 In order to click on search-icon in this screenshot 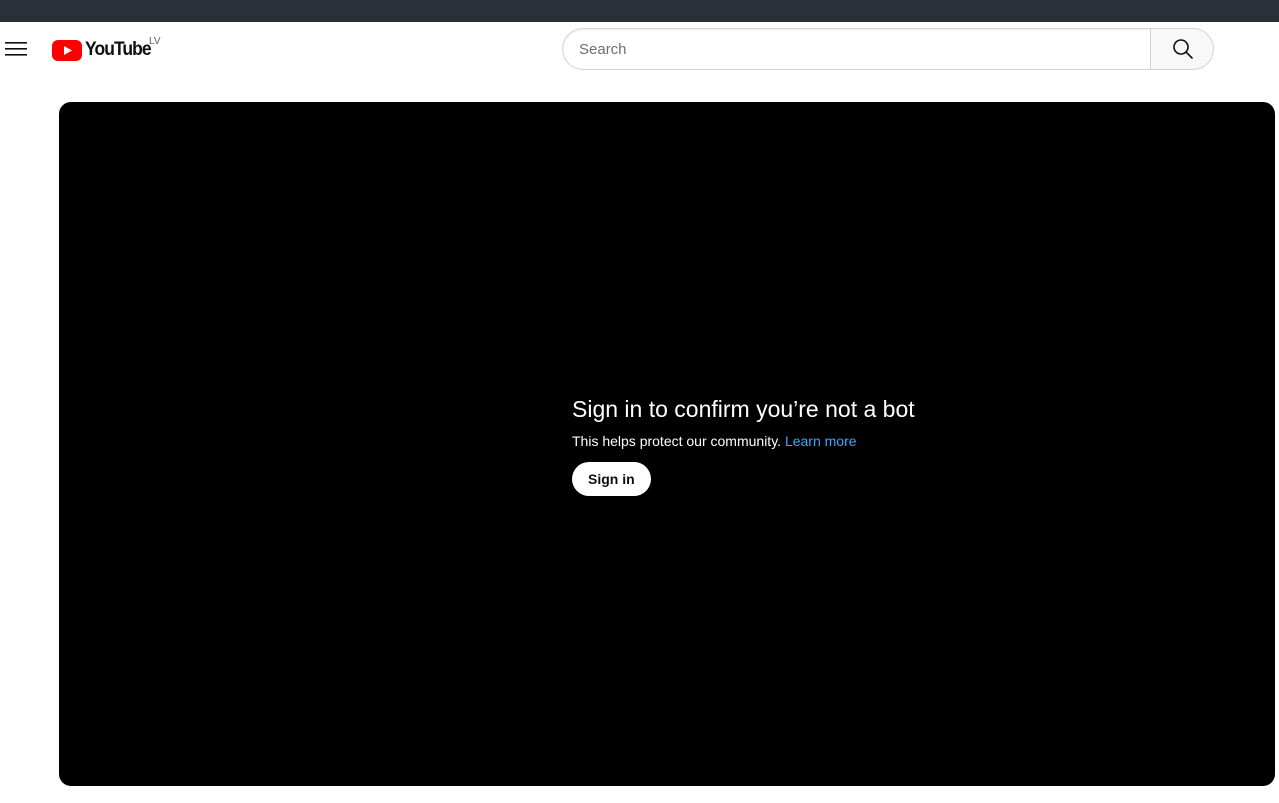, I will do `click(1183, 49)`.